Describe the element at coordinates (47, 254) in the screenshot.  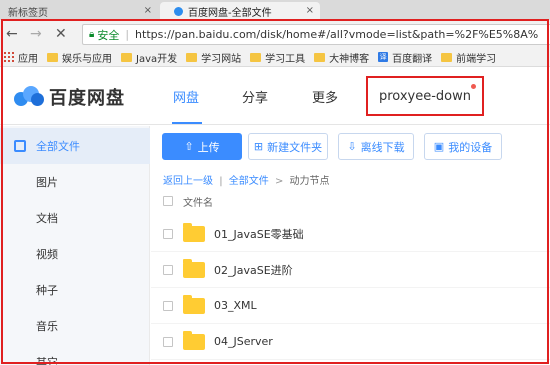
I see `sidebar-item-label: 视频` at that location.